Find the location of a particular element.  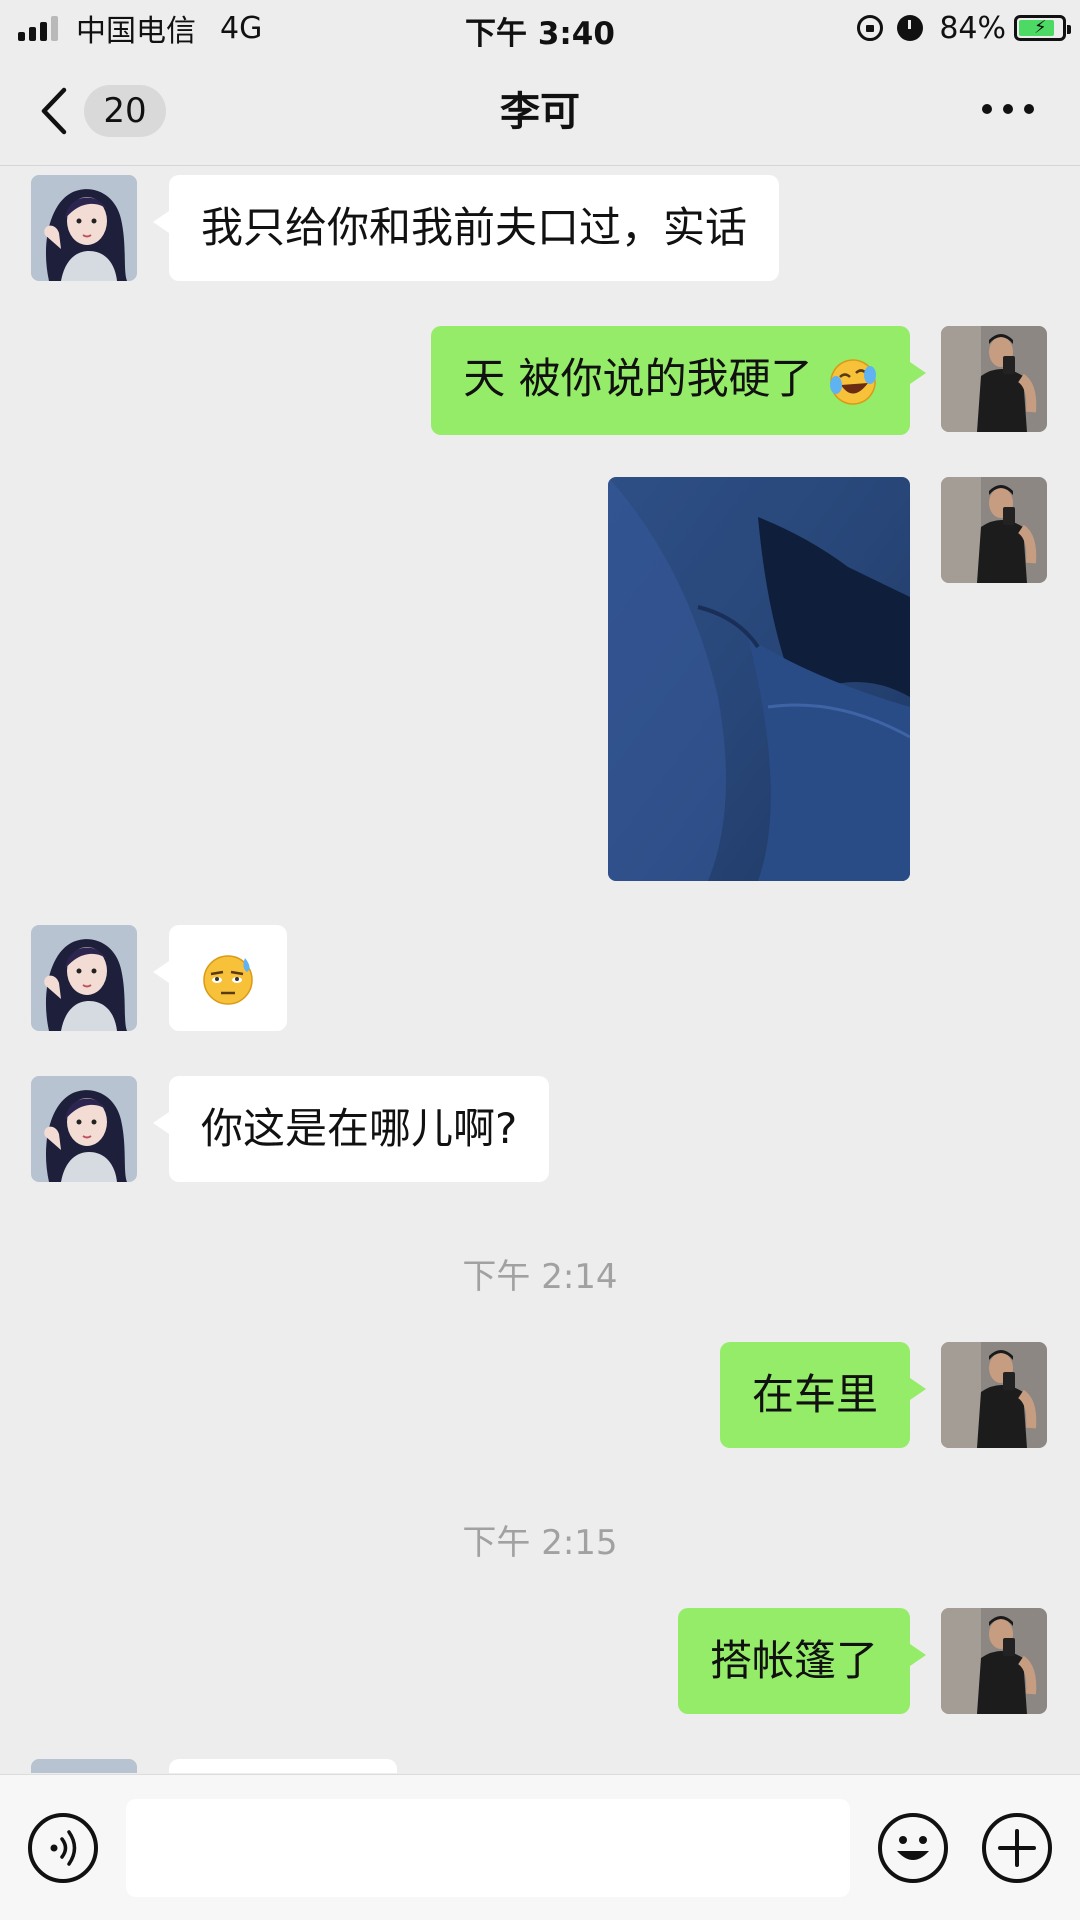

plus-icon is located at coordinates (1017, 1848).